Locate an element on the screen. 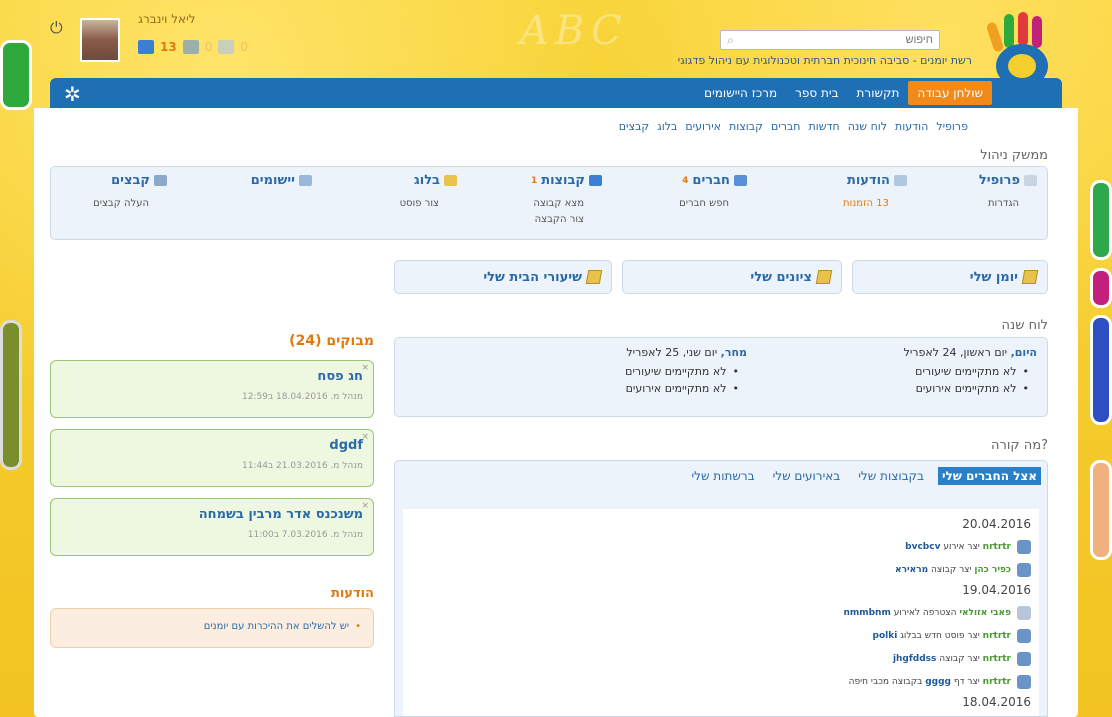 This screenshot has width=1112, height=717. visited-card-title: dgdf is located at coordinates (212, 445).